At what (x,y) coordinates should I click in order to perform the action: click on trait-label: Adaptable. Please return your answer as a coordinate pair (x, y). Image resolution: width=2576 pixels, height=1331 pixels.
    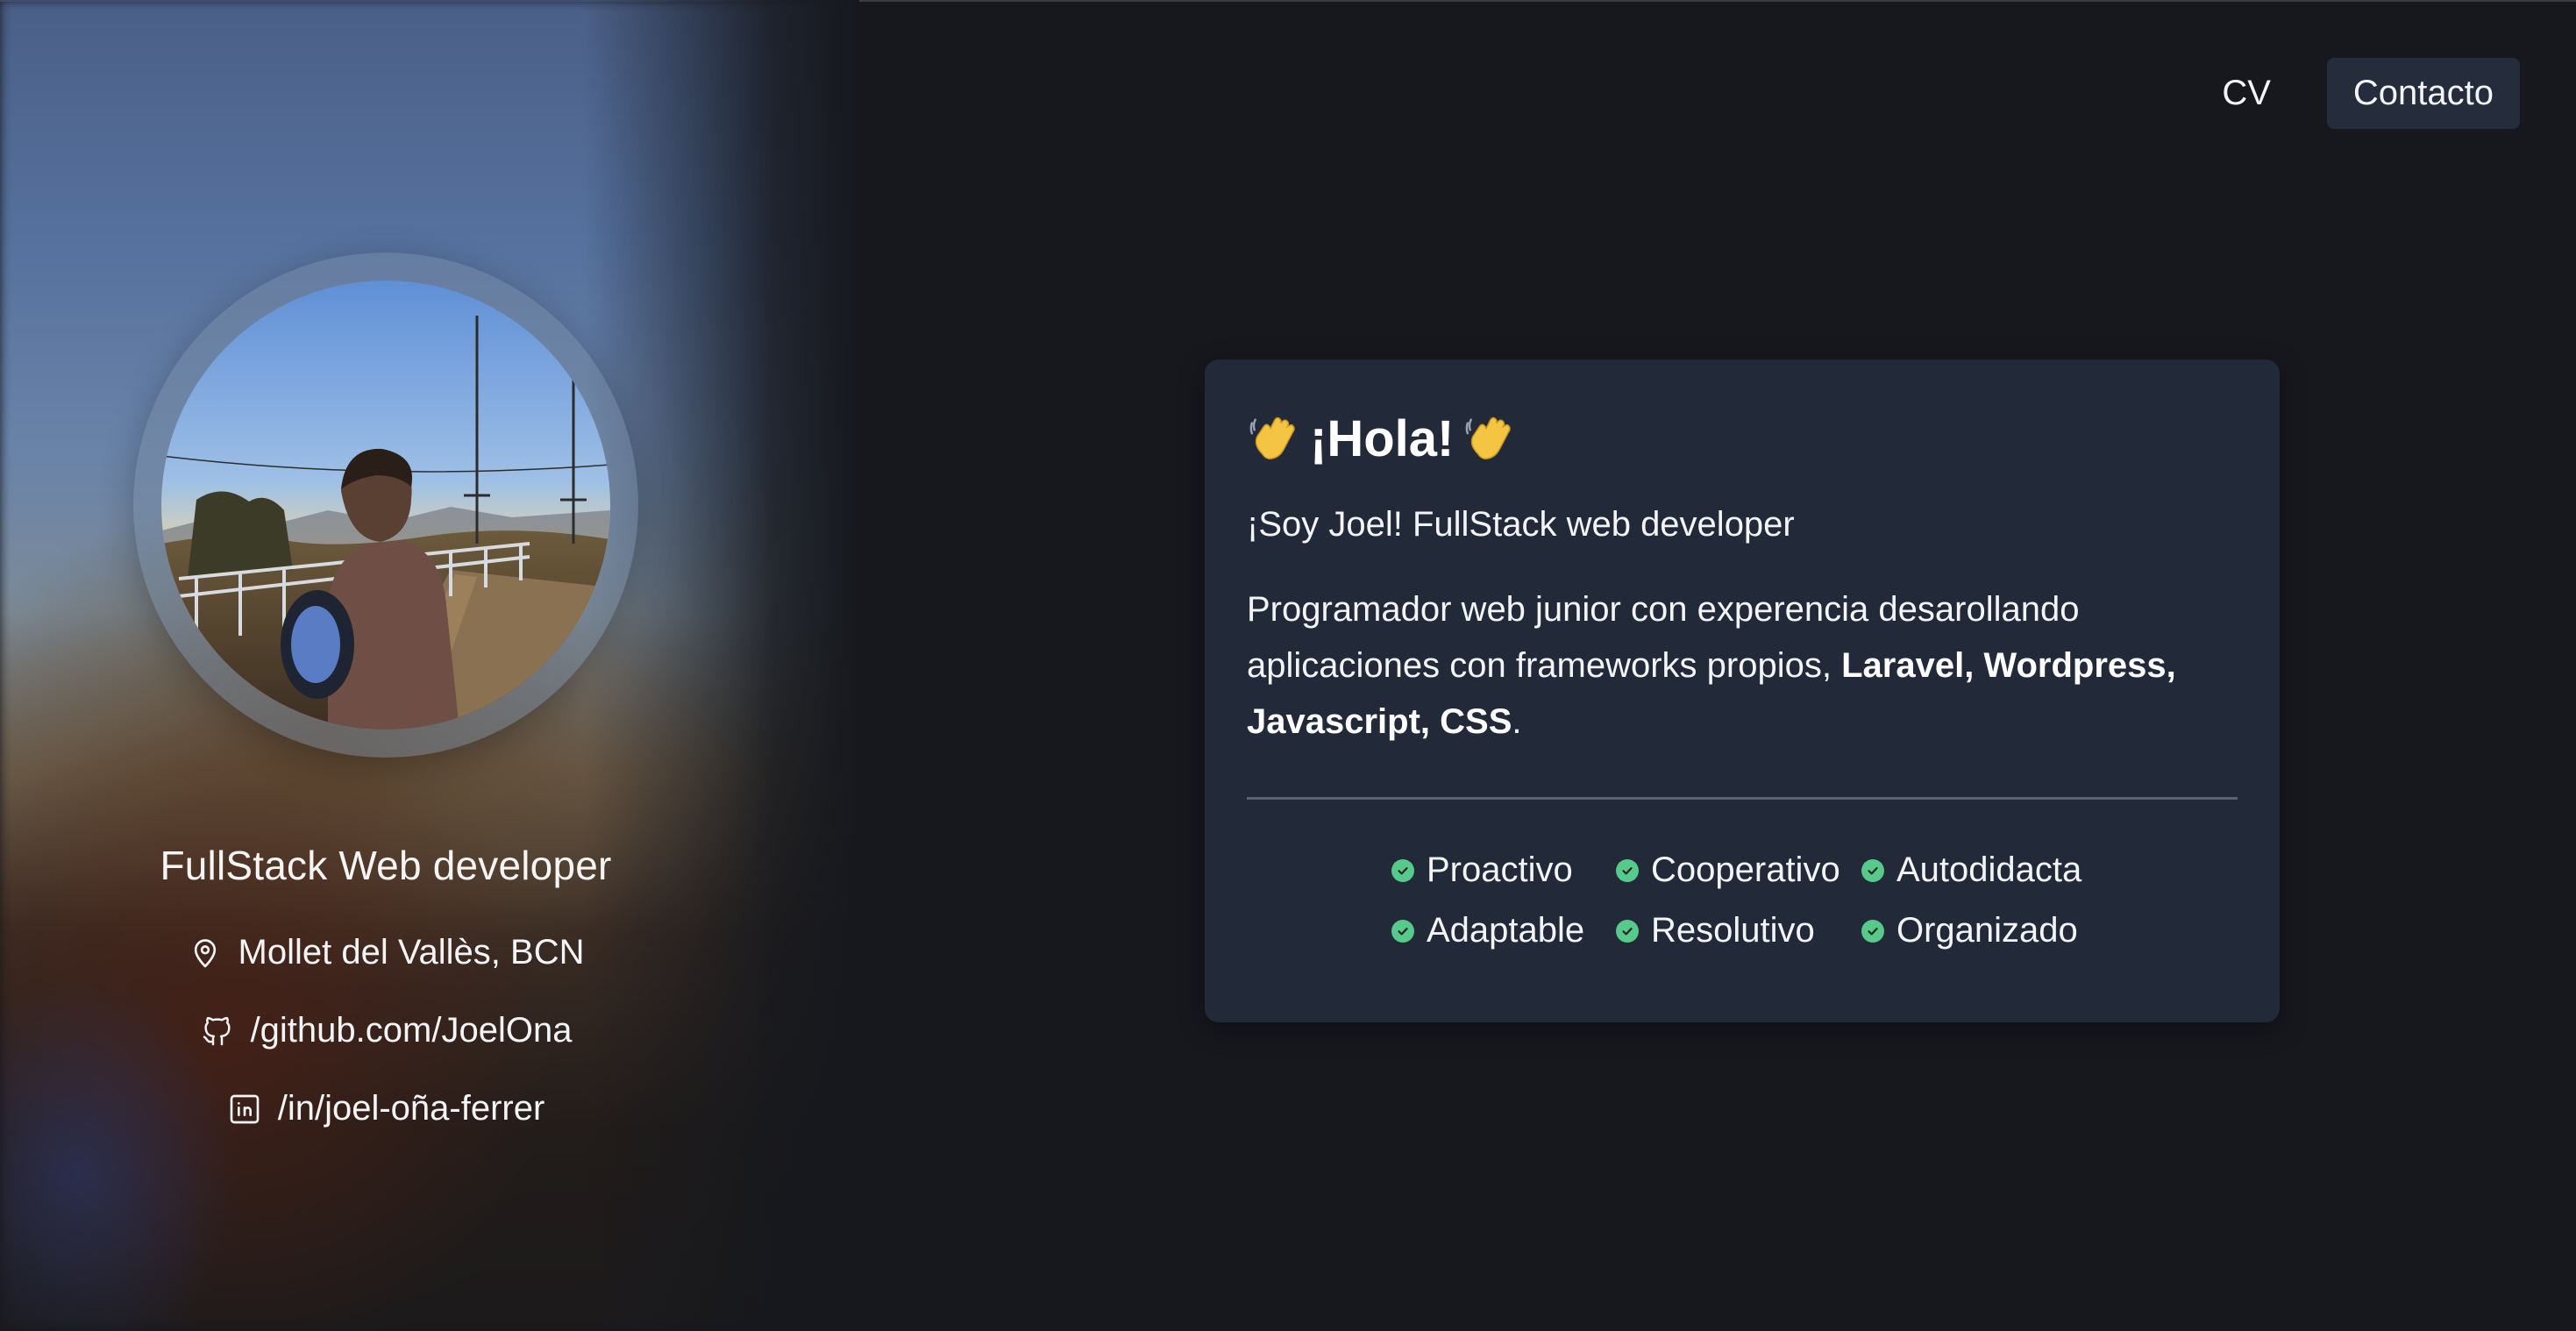
    Looking at the image, I should click on (1506, 930).